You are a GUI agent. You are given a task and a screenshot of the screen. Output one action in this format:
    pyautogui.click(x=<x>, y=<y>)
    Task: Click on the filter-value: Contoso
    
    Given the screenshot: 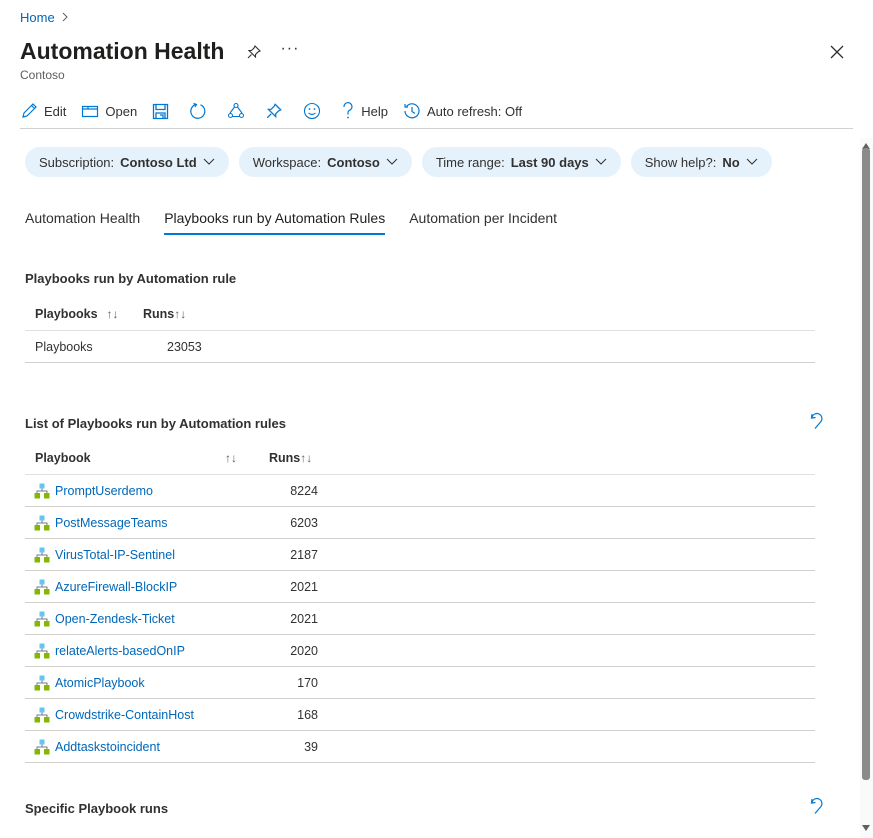 What is the action you would take?
    pyautogui.click(x=353, y=162)
    